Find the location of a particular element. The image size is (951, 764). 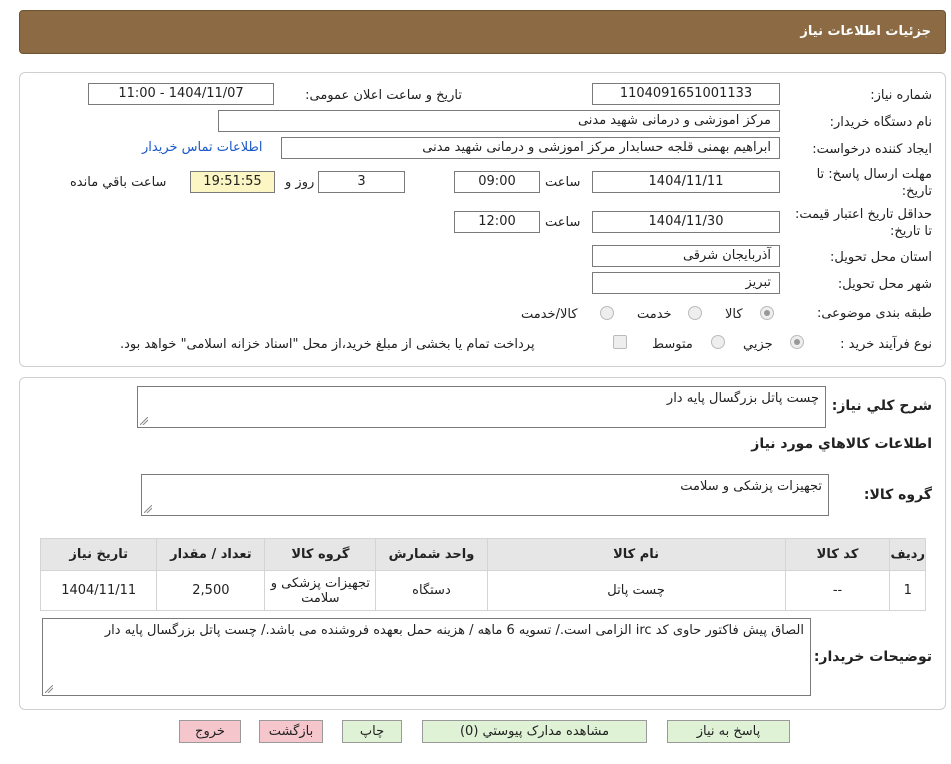

category-radio-goods is located at coordinates (767, 313).